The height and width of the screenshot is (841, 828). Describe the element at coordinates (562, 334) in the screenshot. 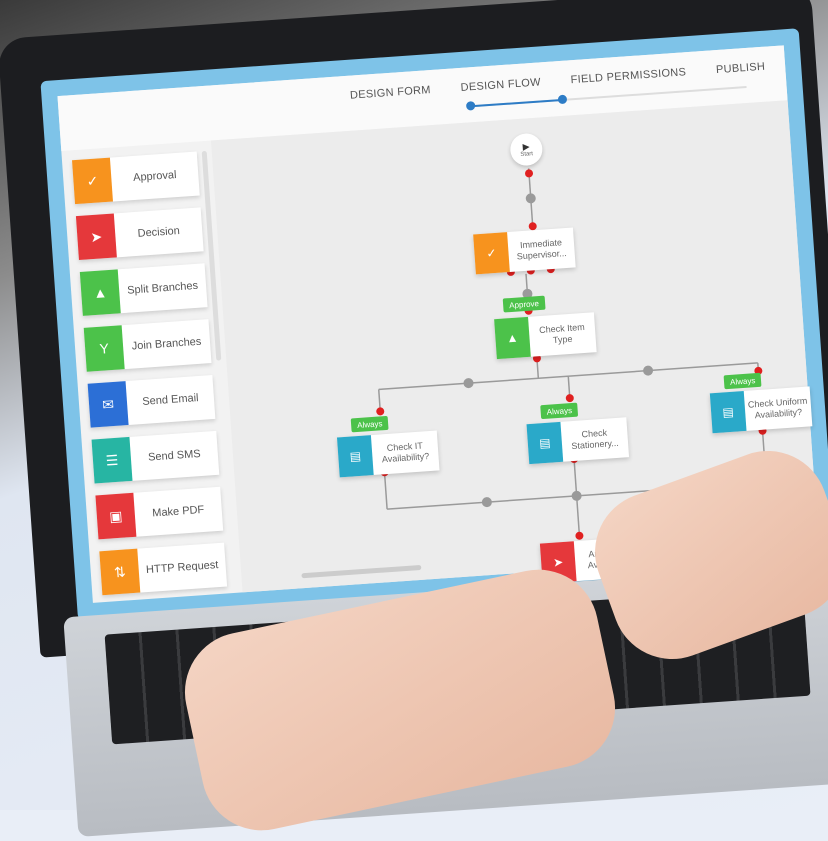

I see `node-label: Check Item Type` at that location.